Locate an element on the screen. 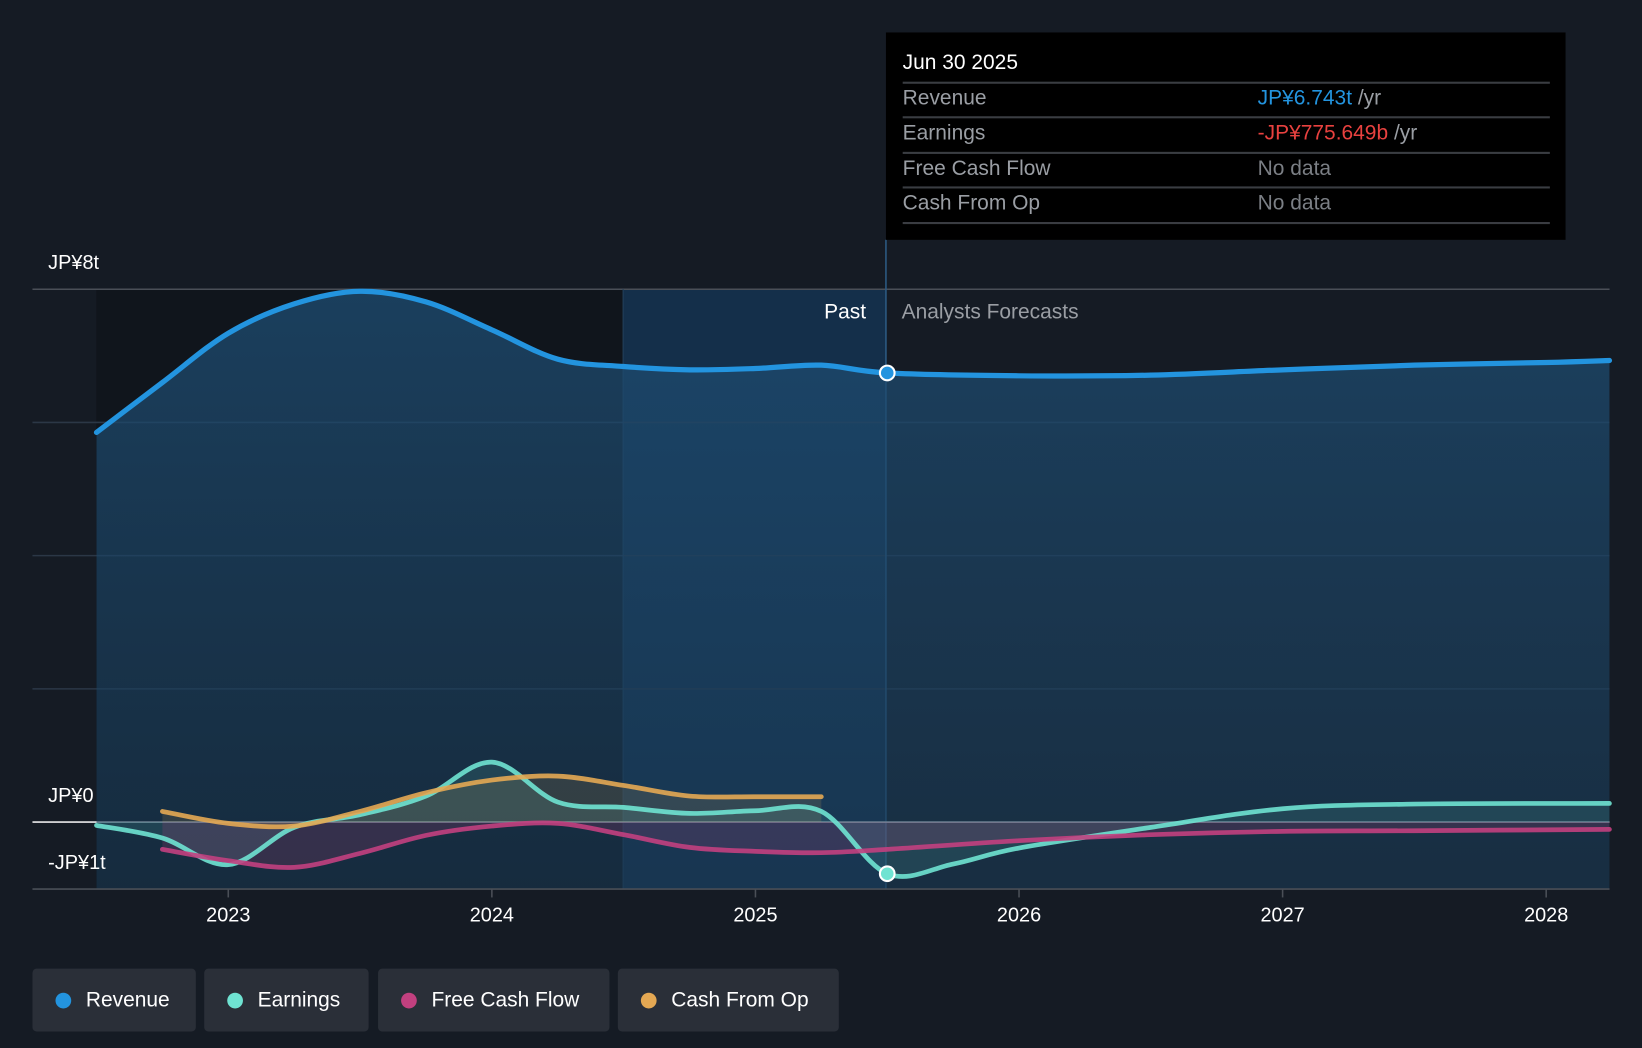  y-tick-label: JP¥0 is located at coordinates (71, 796).